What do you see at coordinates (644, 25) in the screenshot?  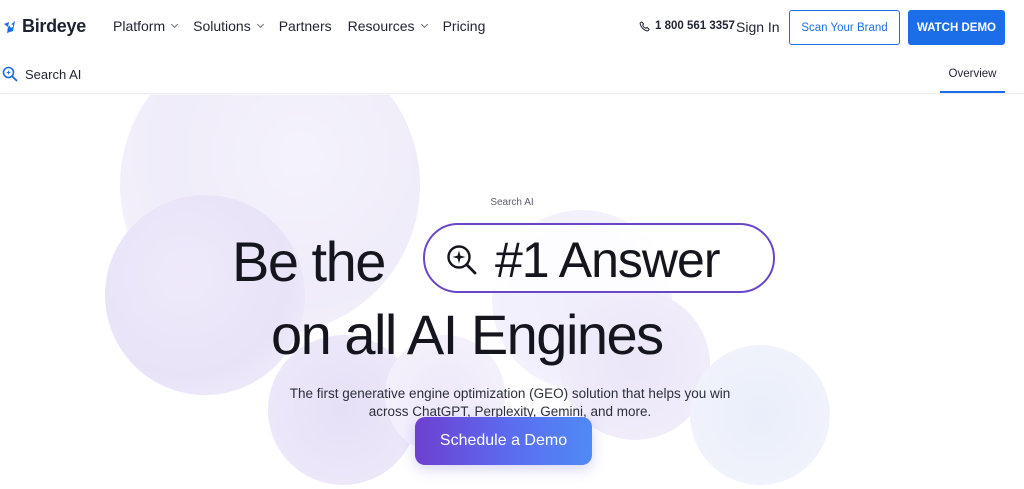 I see `phone-icon` at bounding box center [644, 25].